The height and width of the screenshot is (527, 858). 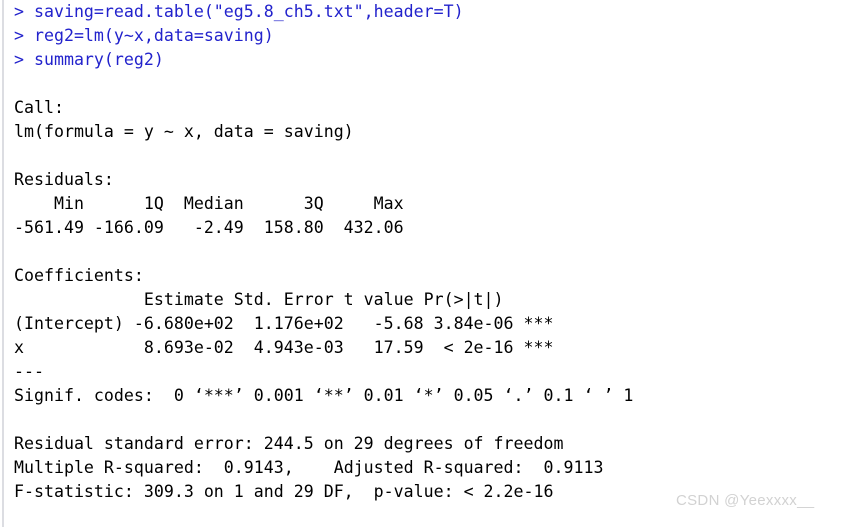 I want to click on console-input-line: > summary(reg2), so click(x=89, y=59).